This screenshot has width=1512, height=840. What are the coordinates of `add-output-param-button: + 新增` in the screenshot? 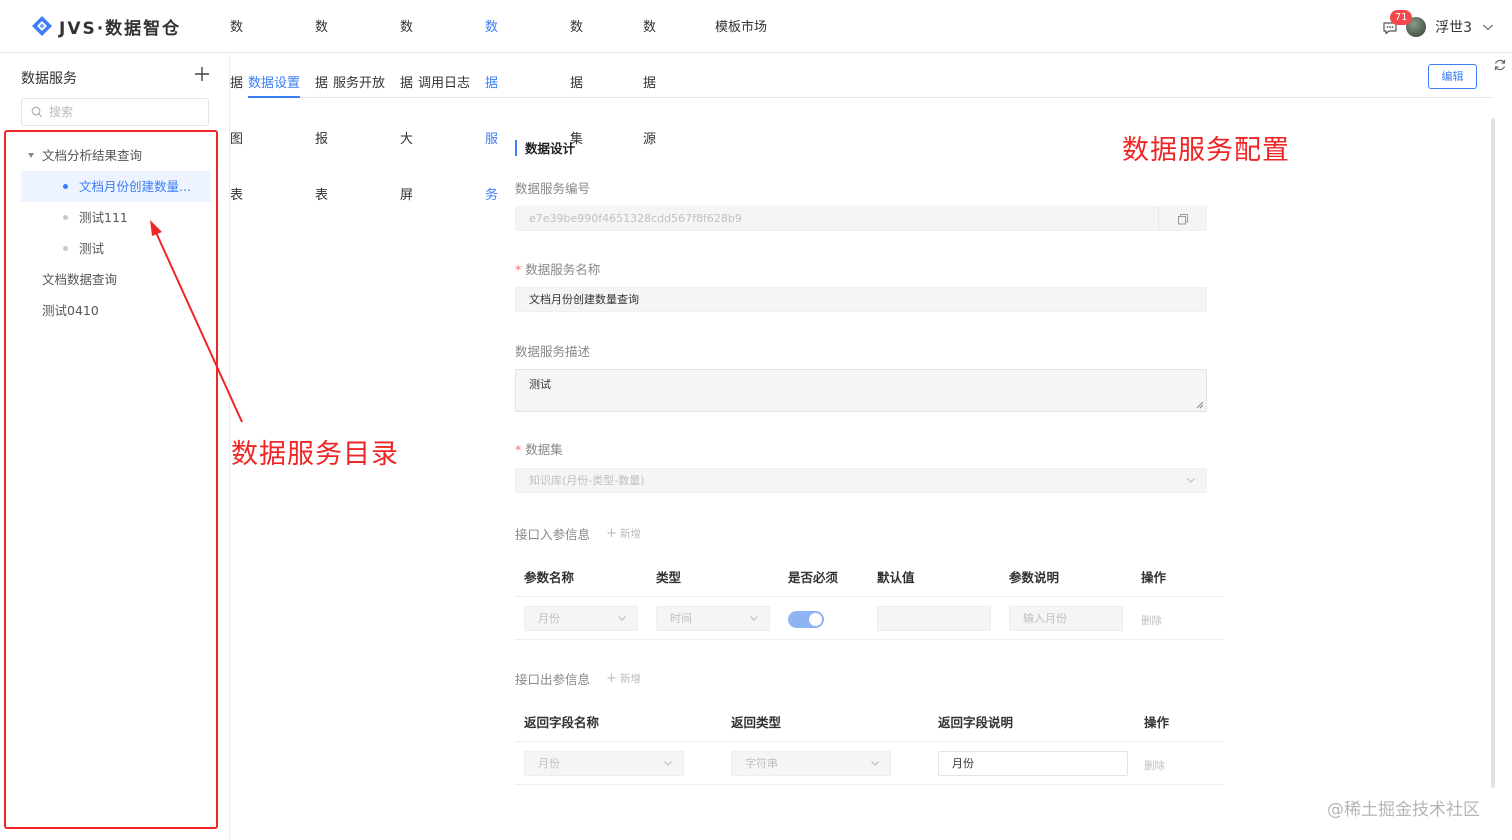 It's located at (623, 678).